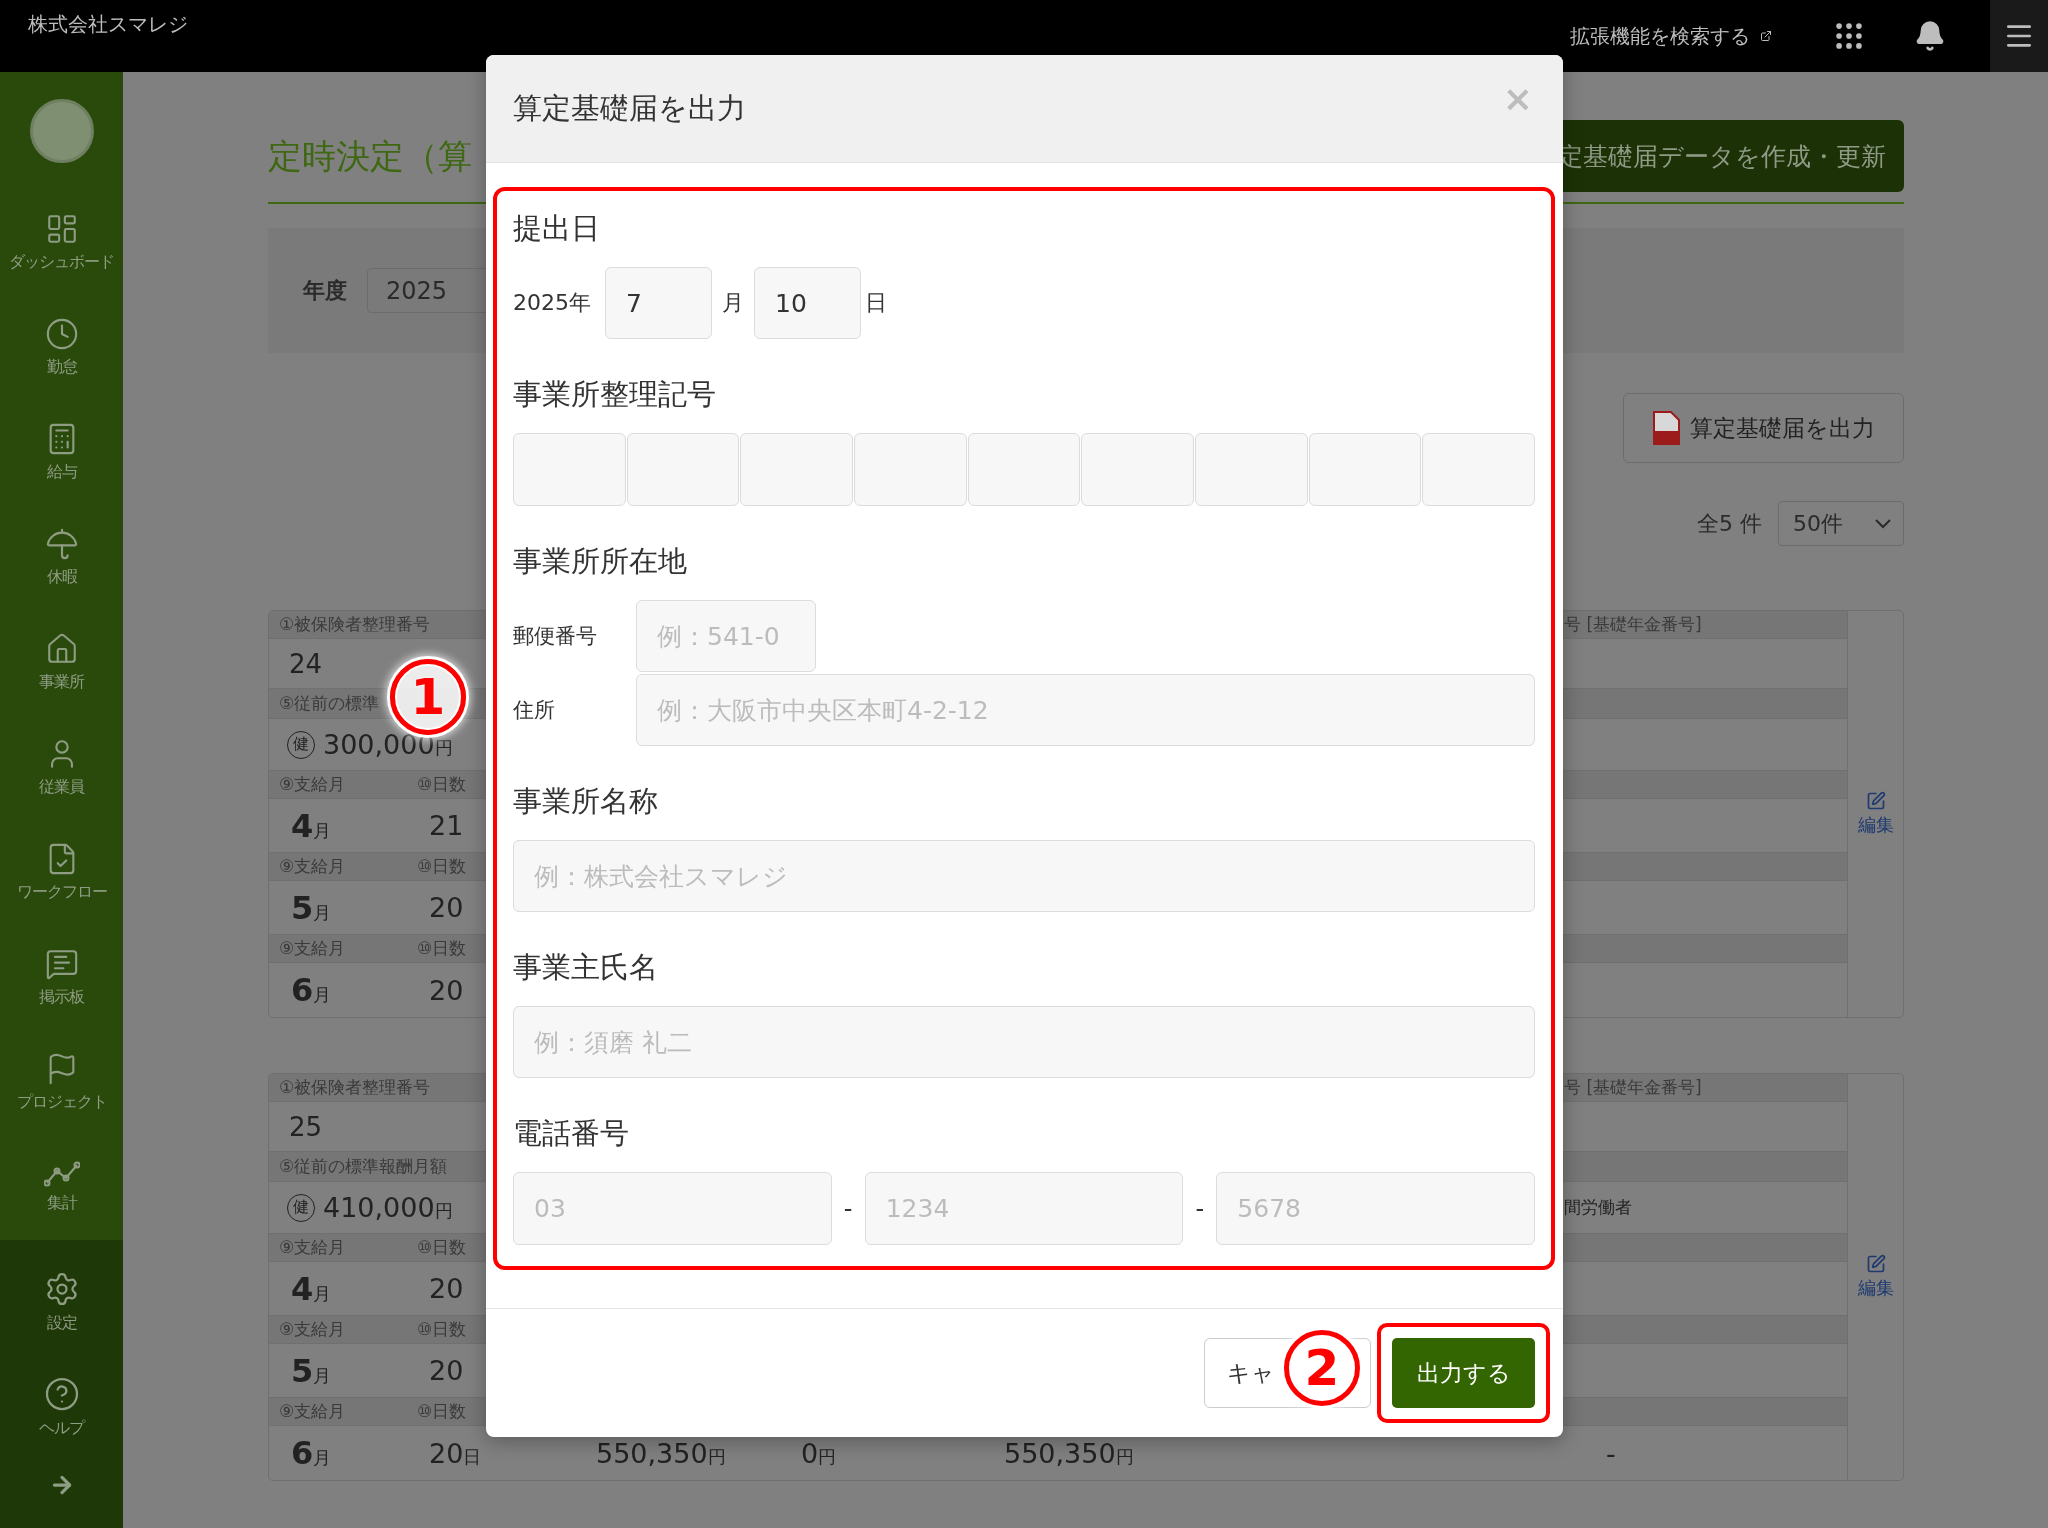 This screenshot has height=1528, width=2048. Describe the element at coordinates (370, 156) in the screenshot. I see `page-title: 定時決定（算` at that location.